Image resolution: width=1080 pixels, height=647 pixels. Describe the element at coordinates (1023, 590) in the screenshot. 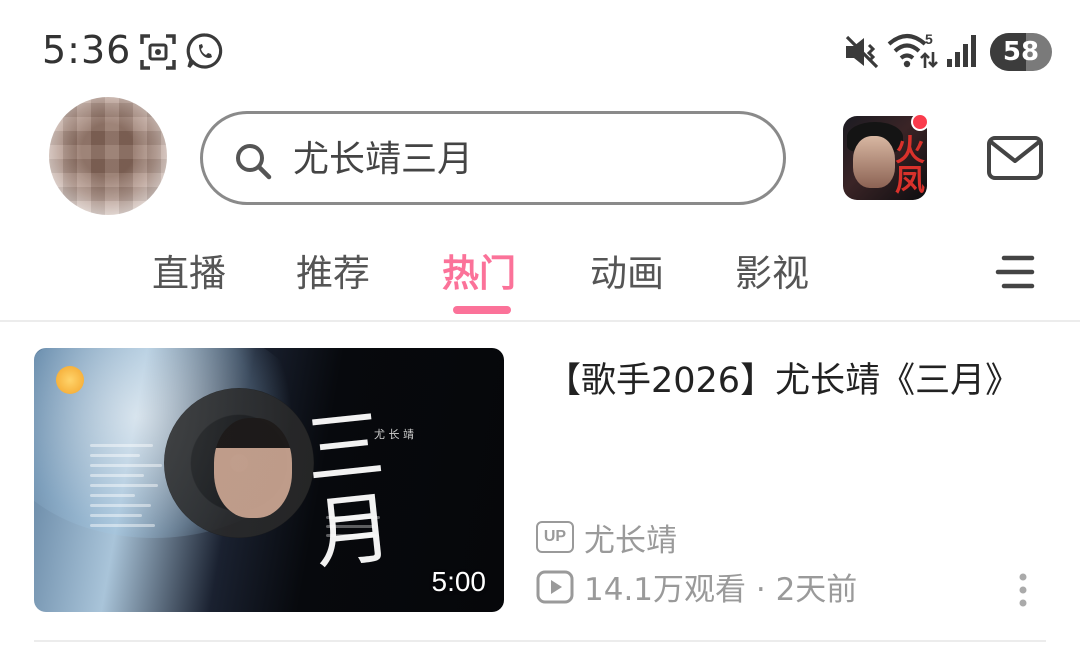

I see `more-options-icon` at that location.